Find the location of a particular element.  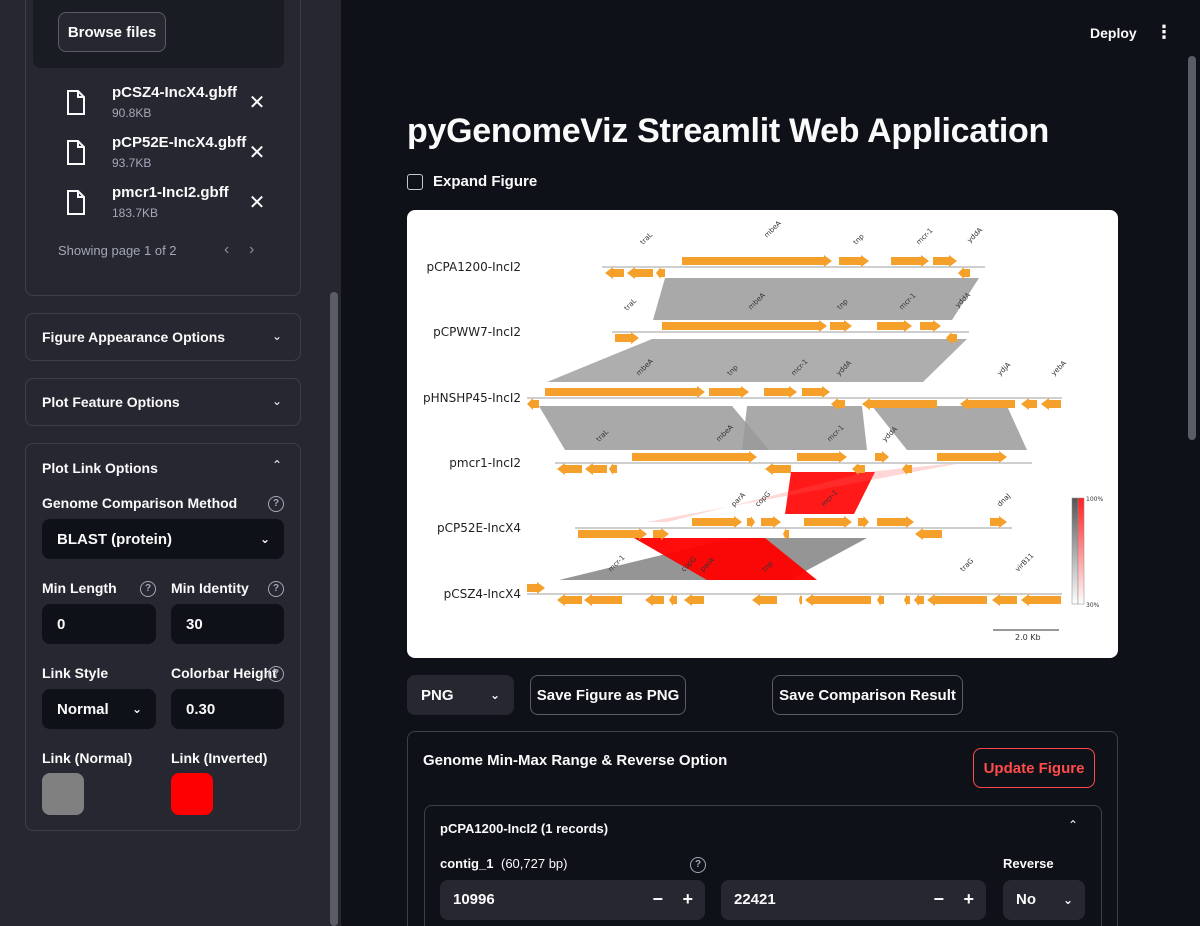

colorbar-max-label: 100% is located at coordinates (1094, 499).